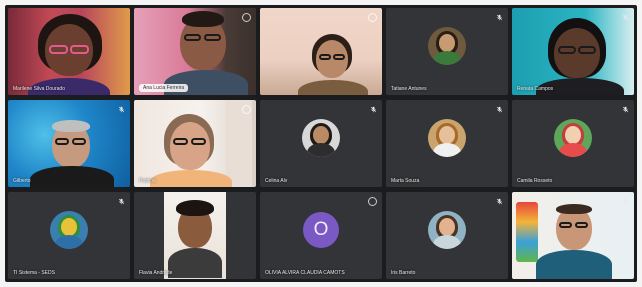 Image resolution: width=642 pixels, height=287 pixels. I want to click on participant-tile: Marilene Silva Dourado, so click(69, 51).